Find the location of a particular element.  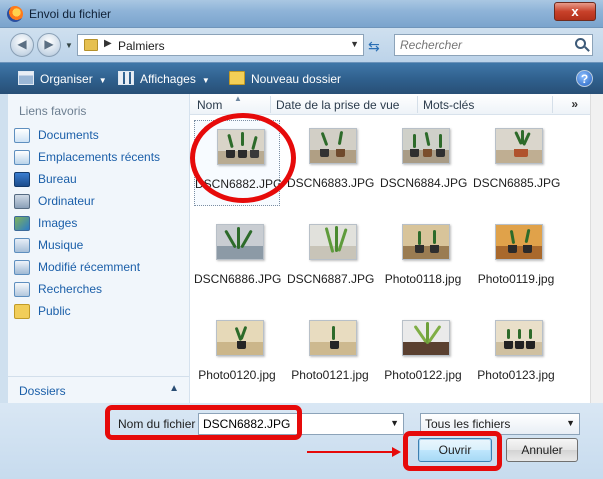

search-input is located at coordinates (485, 45).